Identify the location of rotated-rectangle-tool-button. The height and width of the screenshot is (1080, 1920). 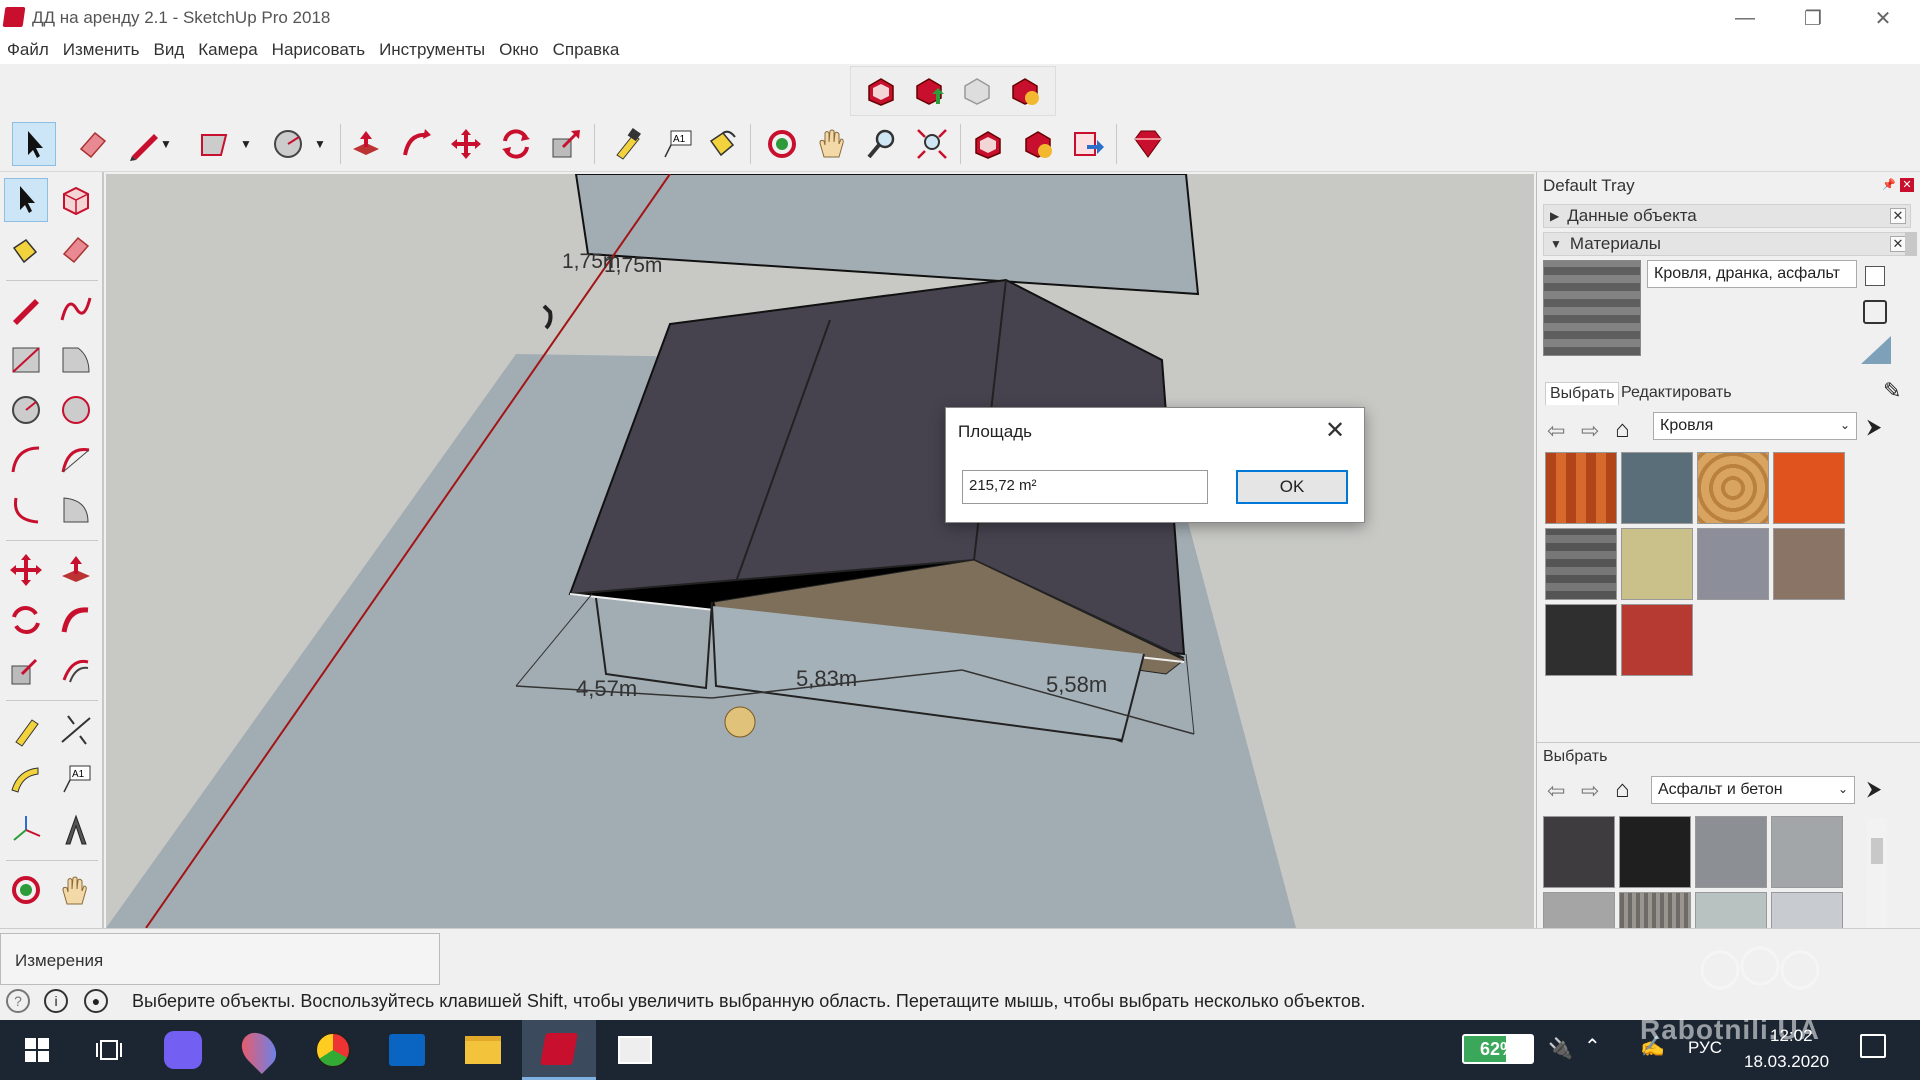
(76, 360).